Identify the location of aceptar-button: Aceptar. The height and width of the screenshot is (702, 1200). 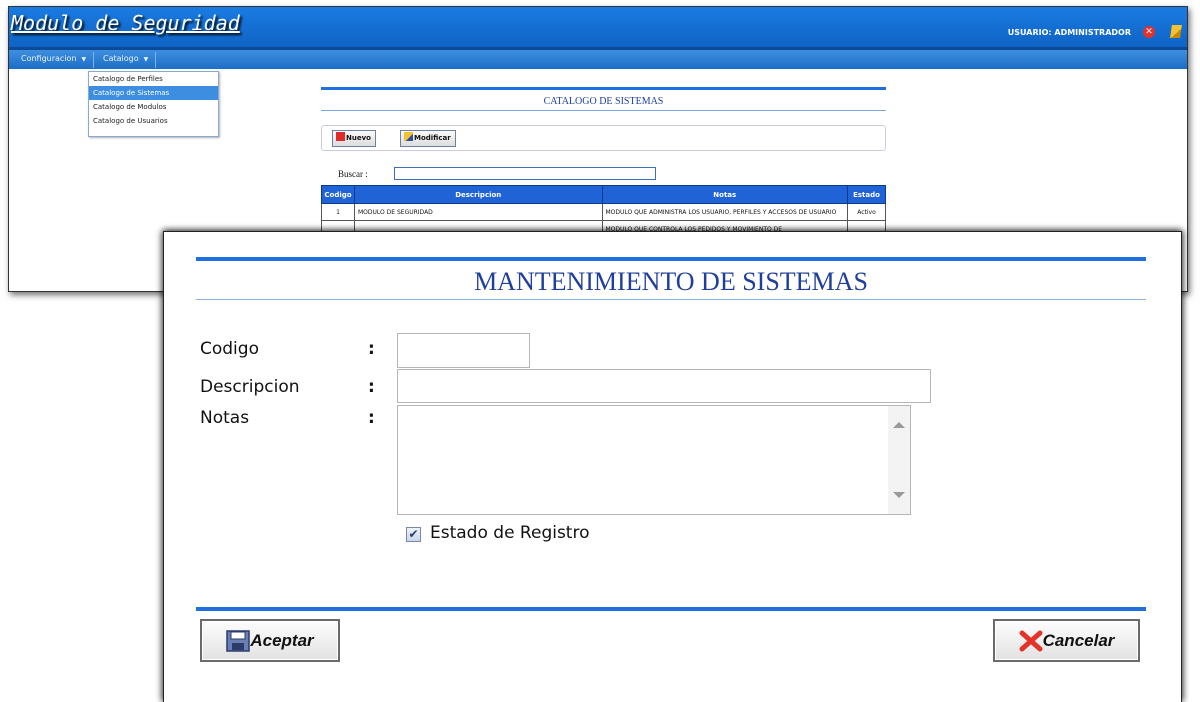
(270, 640).